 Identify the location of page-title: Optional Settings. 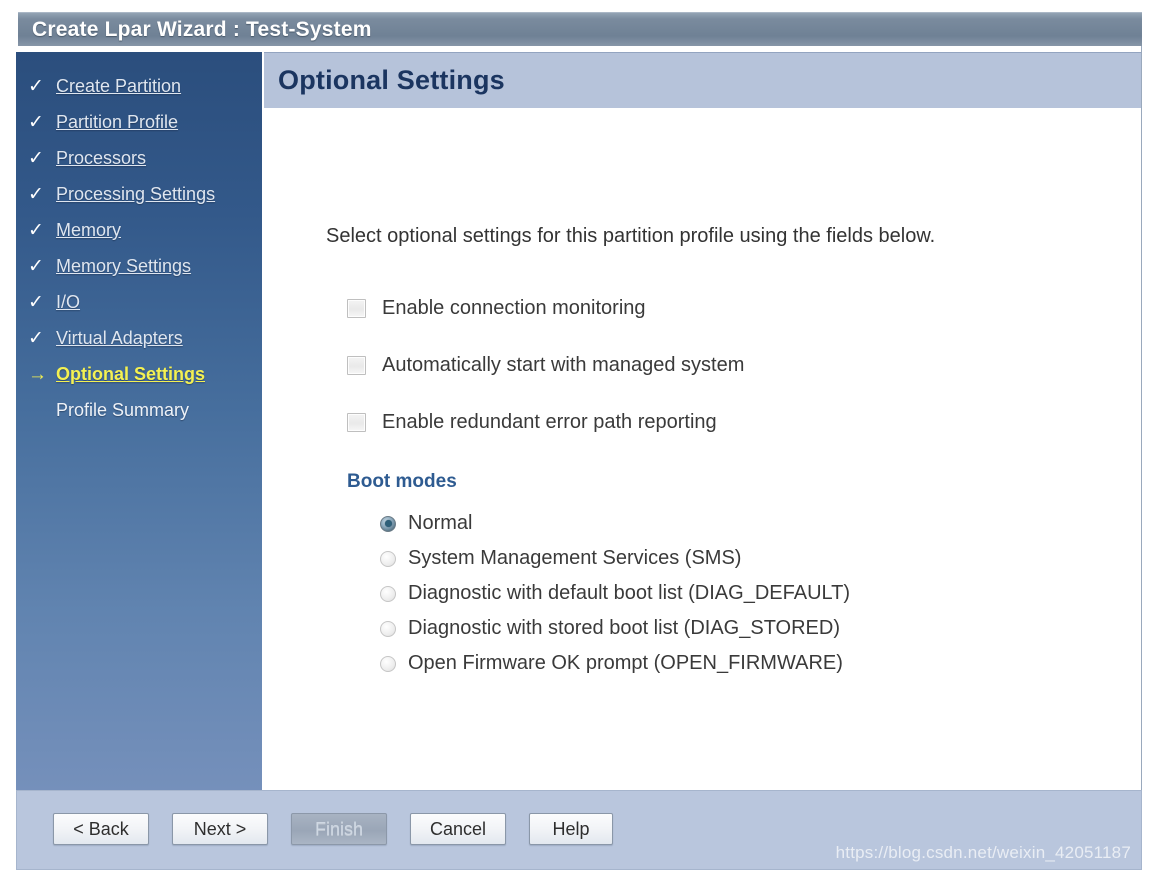
(391, 80).